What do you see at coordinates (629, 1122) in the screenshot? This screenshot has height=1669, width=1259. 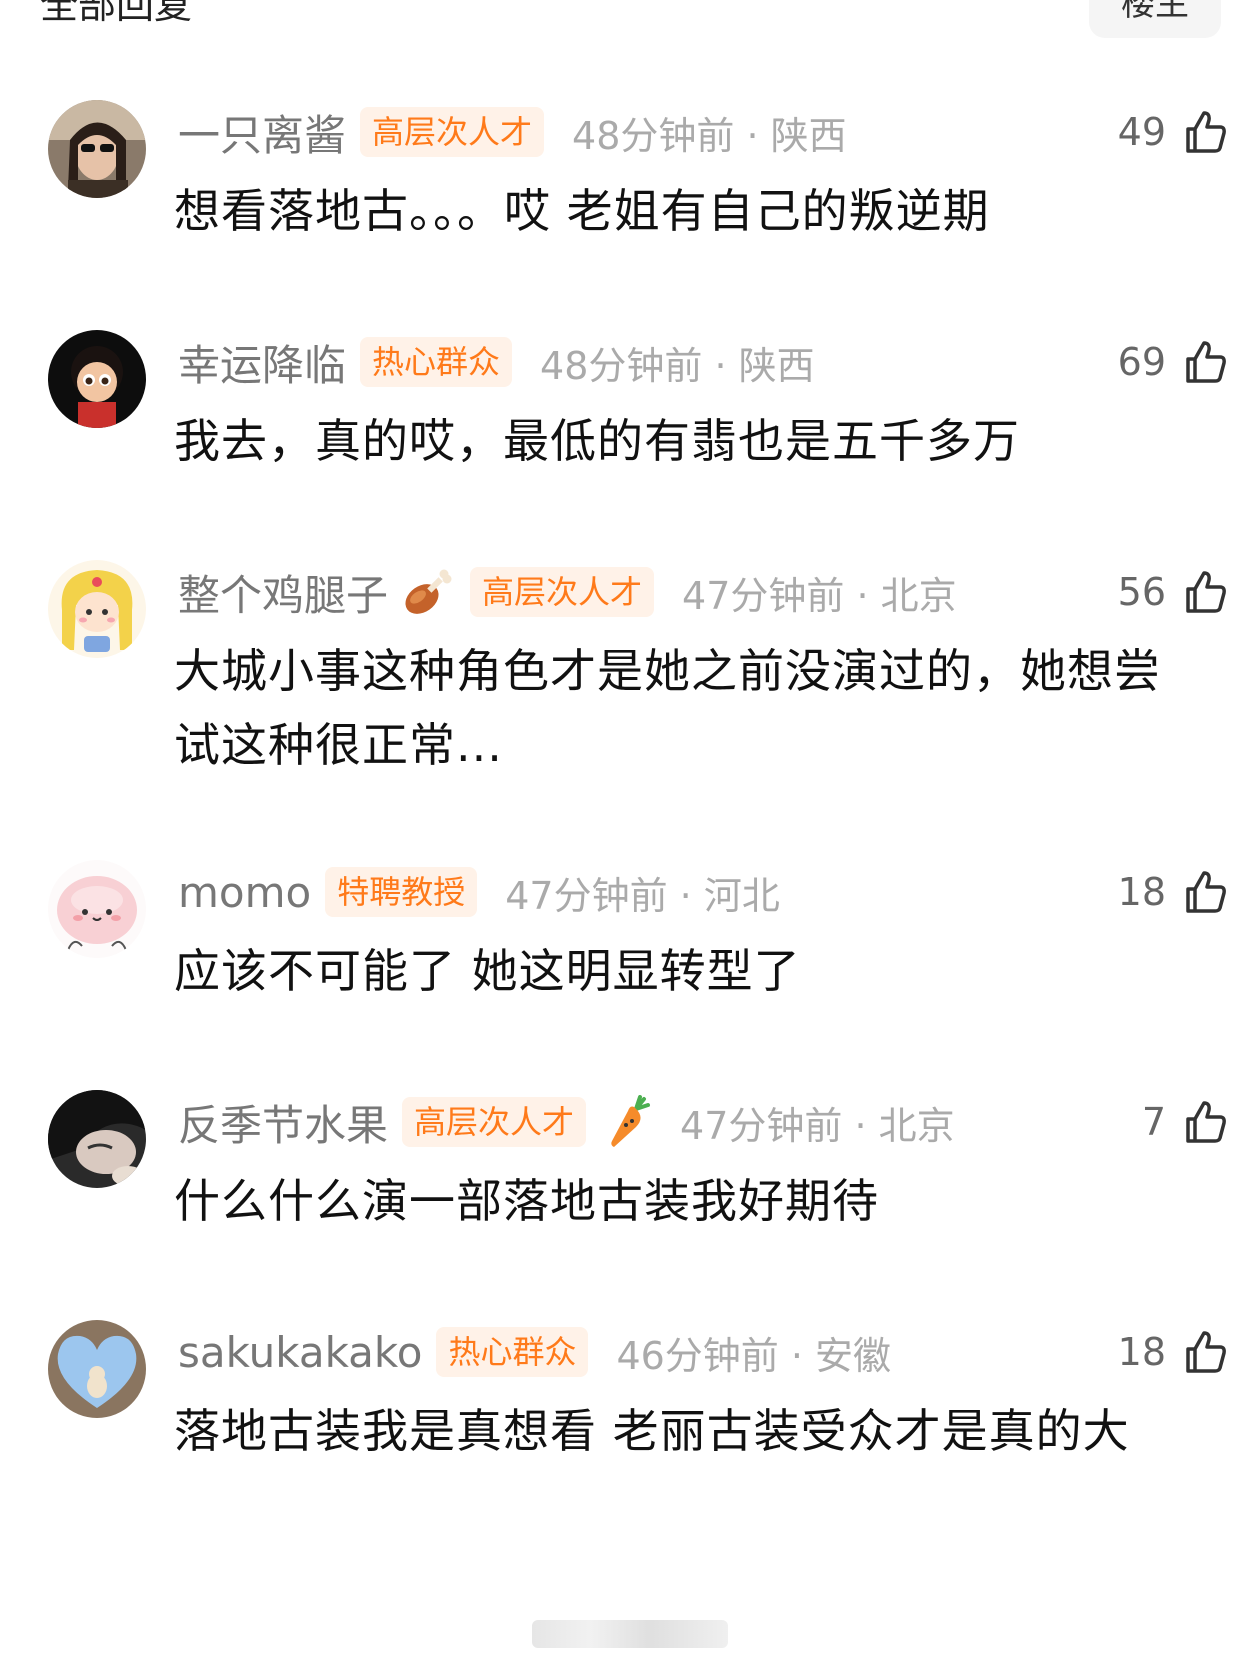 I see `carrot-icon` at bounding box center [629, 1122].